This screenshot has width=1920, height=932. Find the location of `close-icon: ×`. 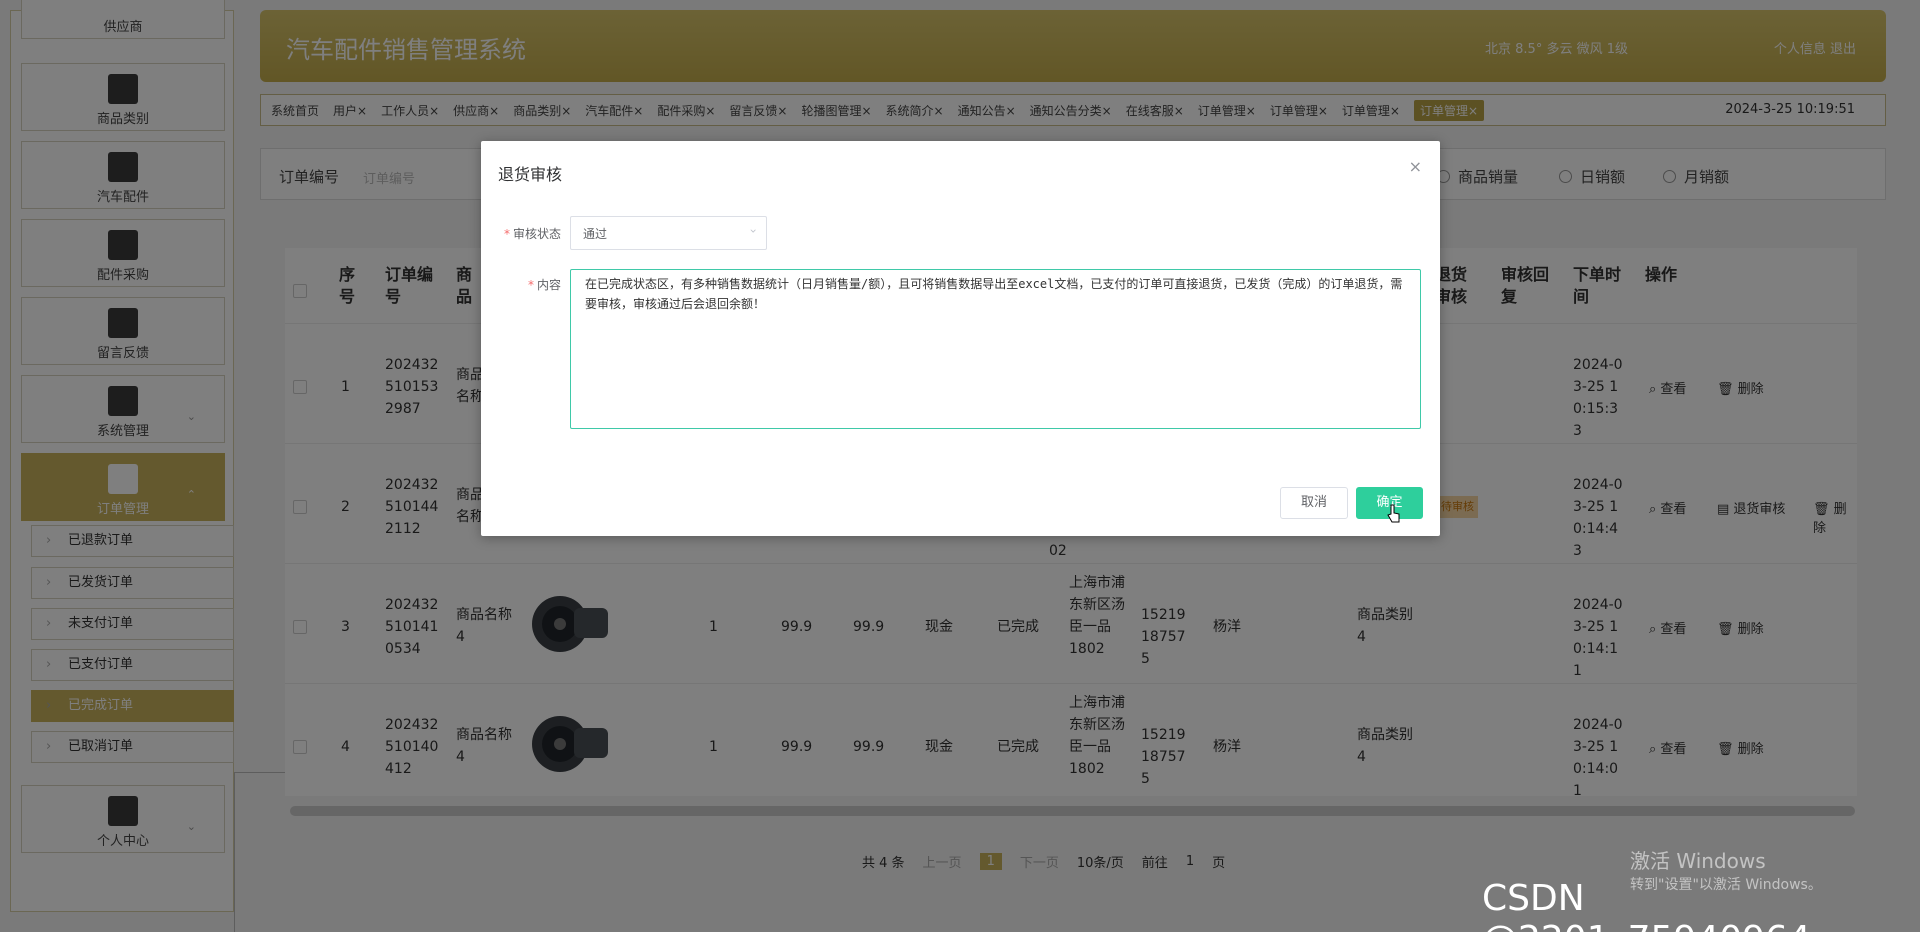

close-icon: × is located at coordinates (1415, 166).